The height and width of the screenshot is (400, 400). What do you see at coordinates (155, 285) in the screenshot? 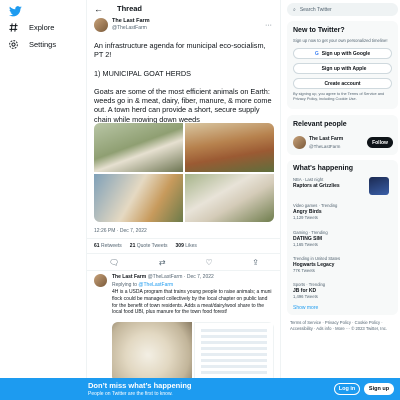
I see `replying-to-handle: @TheLastFarm` at bounding box center [155, 285].